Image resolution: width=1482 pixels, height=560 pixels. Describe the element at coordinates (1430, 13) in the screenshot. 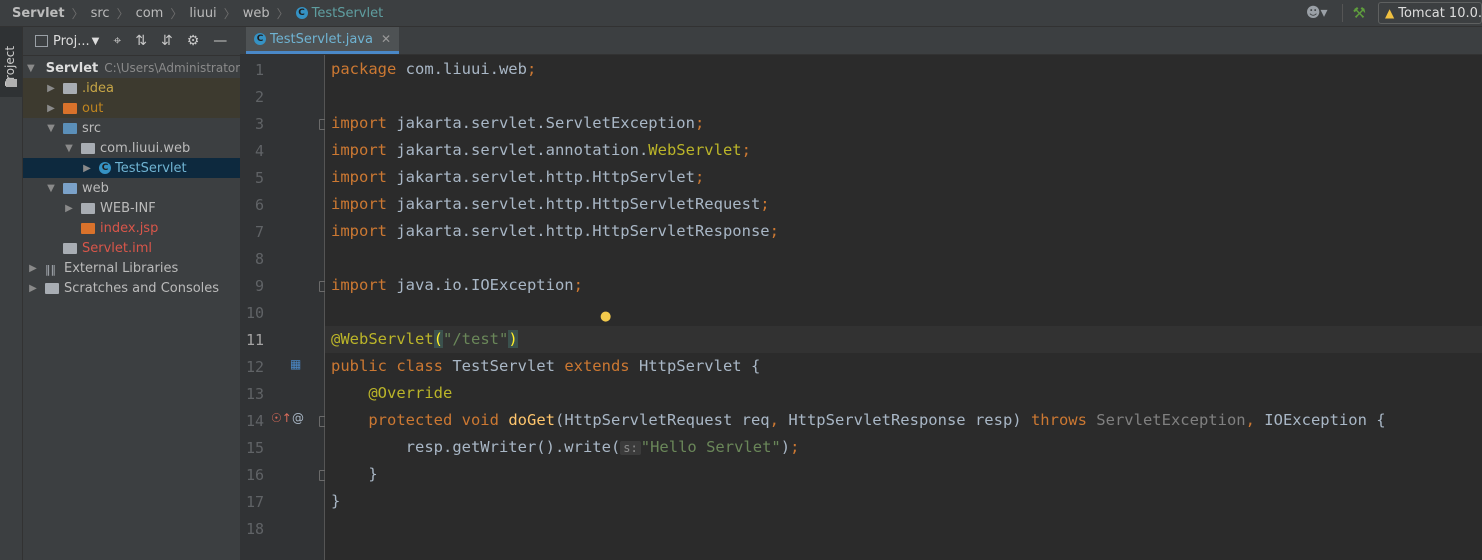

I see `run-configuration-selector: ▲ Tomcat 10.0.27` at that location.